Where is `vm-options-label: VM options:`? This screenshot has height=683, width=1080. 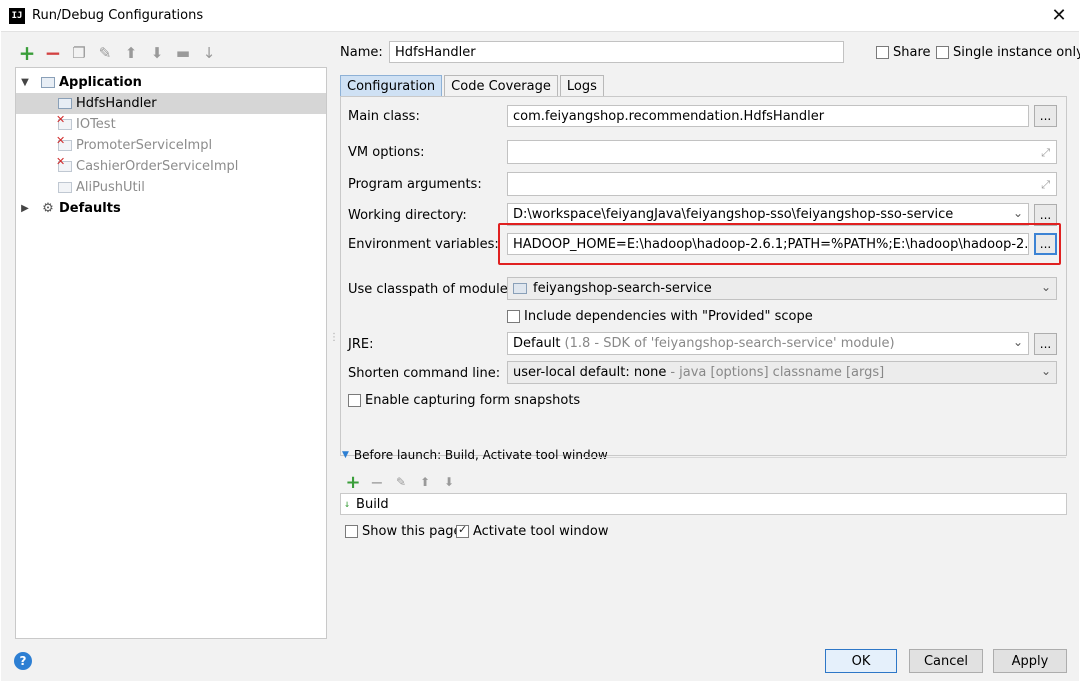
vm-options-label: VM options: is located at coordinates (386, 152).